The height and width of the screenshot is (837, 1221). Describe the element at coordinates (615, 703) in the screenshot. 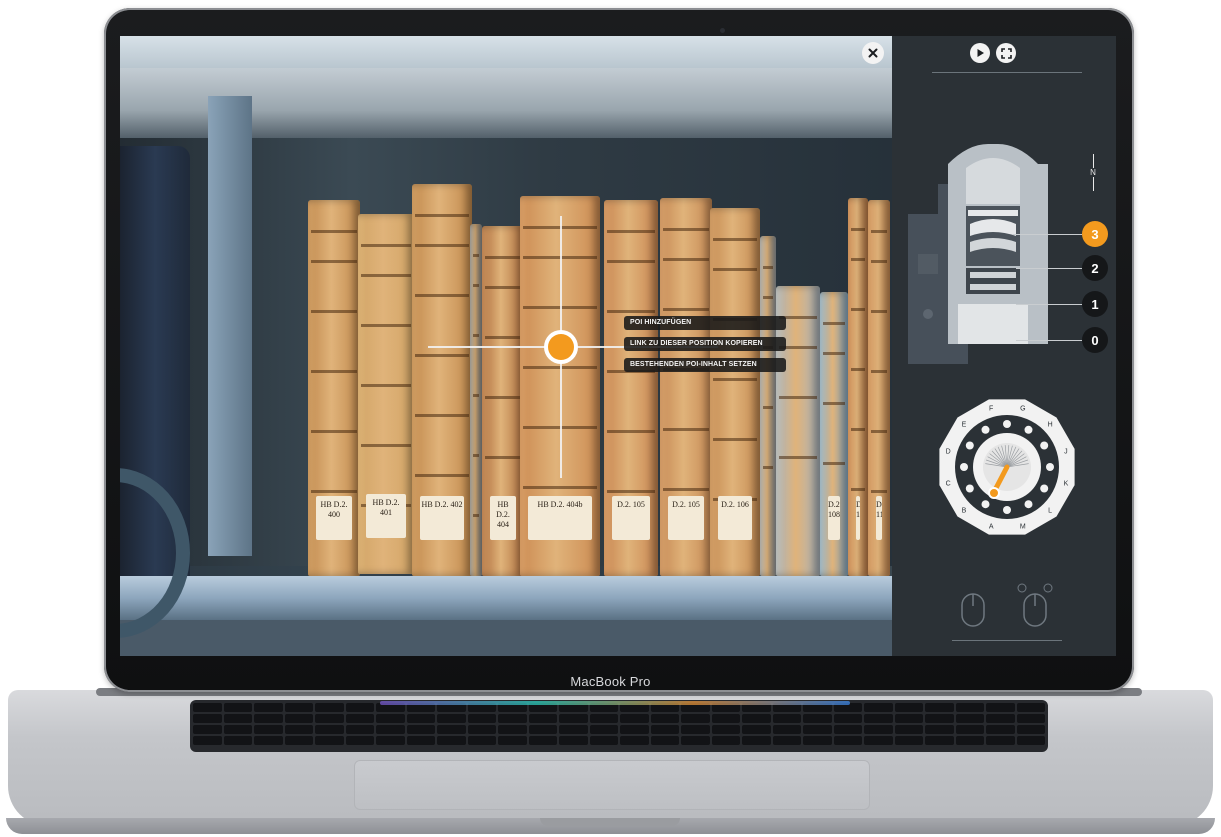

I see `touch-bar` at that location.